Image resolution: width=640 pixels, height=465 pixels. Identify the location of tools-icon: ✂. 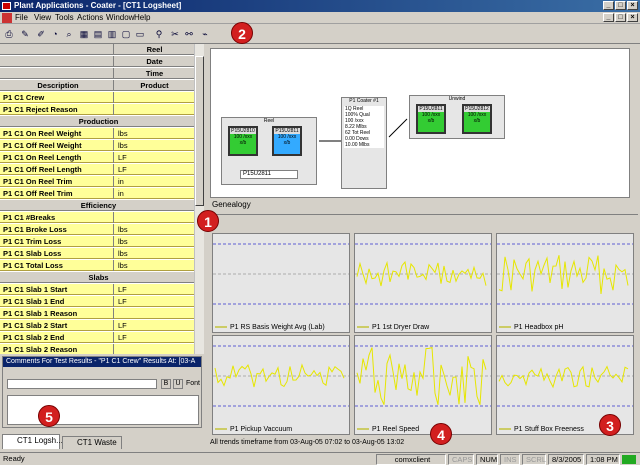
(175, 33).